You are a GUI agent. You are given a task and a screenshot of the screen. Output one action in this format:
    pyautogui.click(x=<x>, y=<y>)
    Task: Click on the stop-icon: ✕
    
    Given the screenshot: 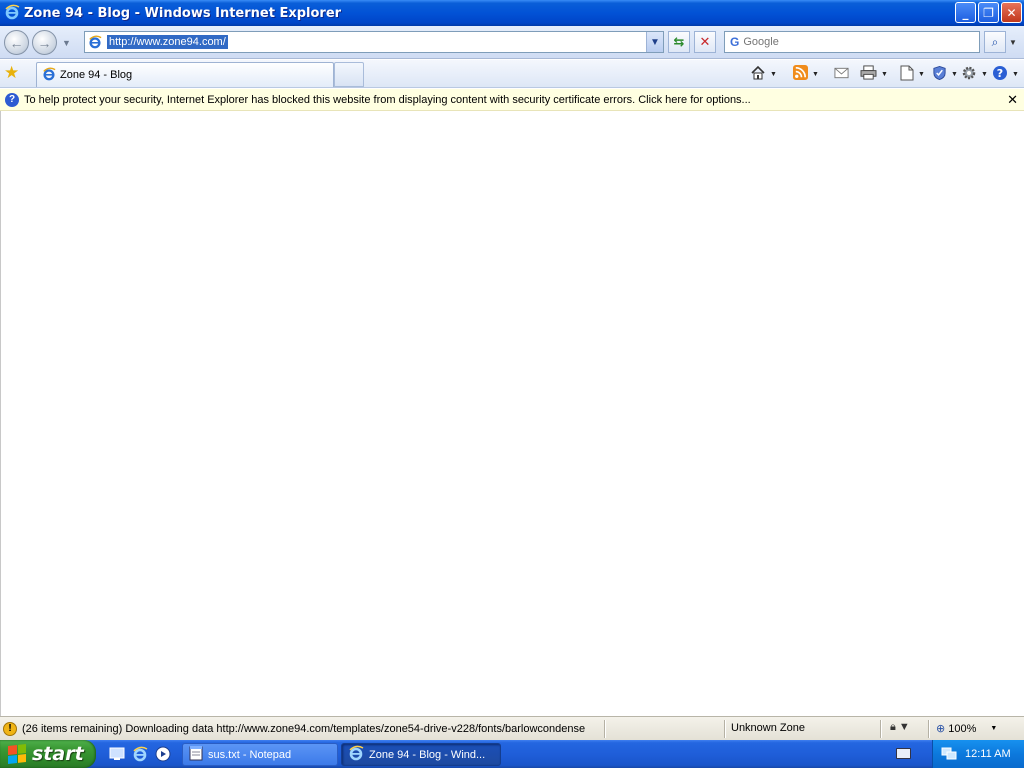 What is the action you would take?
    pyautogui.click(x=705, y=41)
    